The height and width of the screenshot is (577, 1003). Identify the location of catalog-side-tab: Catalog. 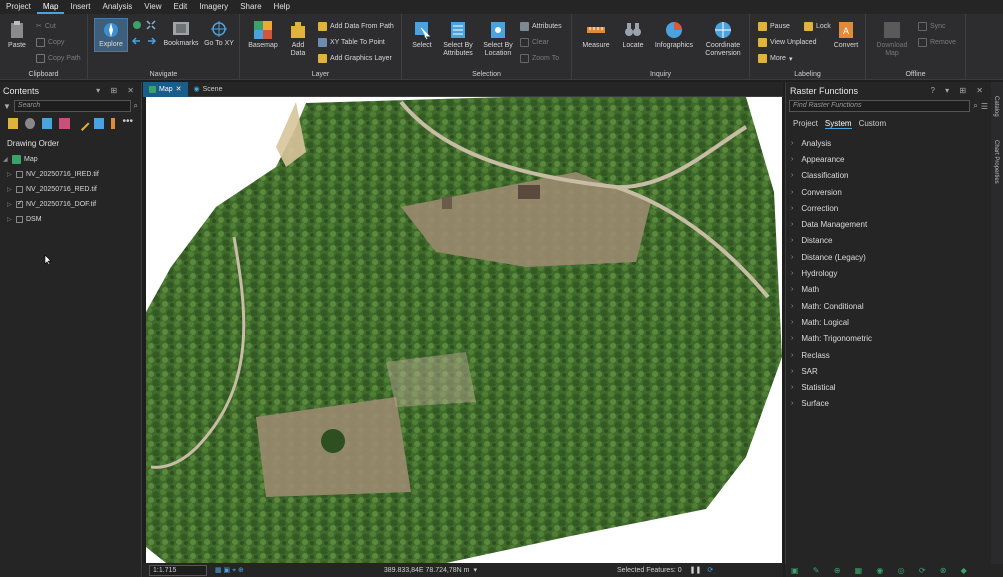
(996, 106).